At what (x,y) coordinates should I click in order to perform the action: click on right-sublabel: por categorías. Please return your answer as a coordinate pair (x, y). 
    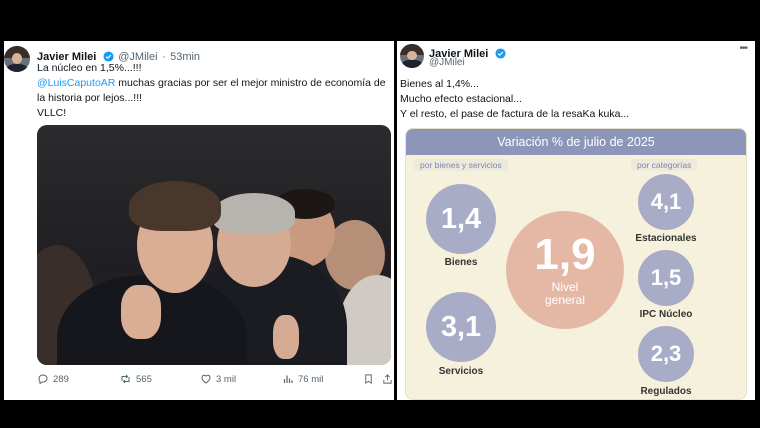
    Looking at the image, I should click on (664, 165).